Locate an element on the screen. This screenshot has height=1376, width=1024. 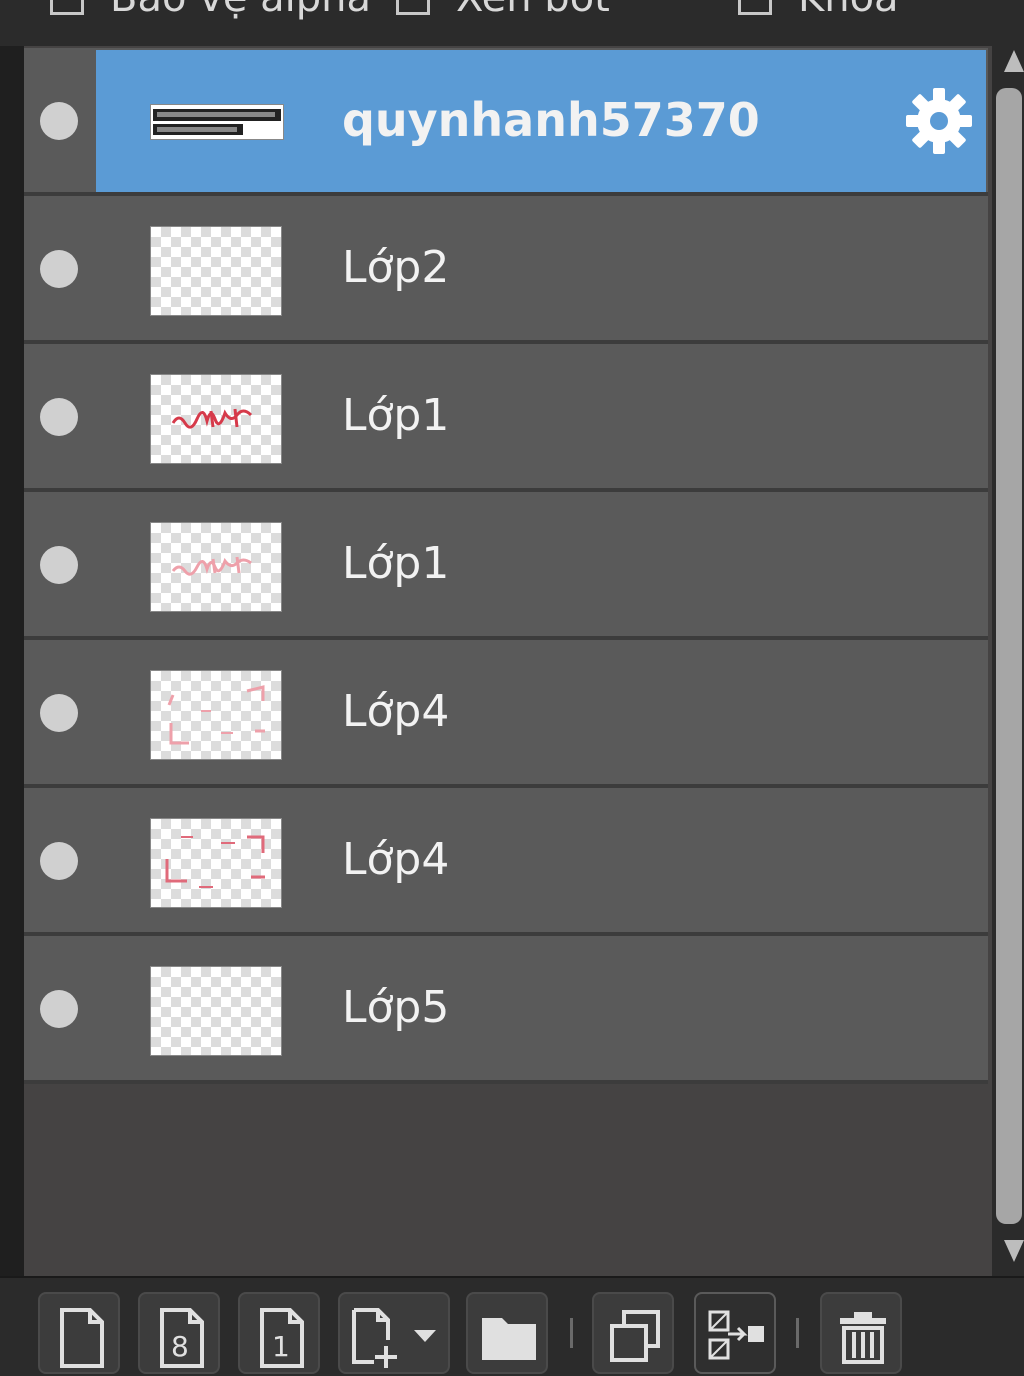
scroll-up-arrow-icon is located at coordinates (1014, 61).